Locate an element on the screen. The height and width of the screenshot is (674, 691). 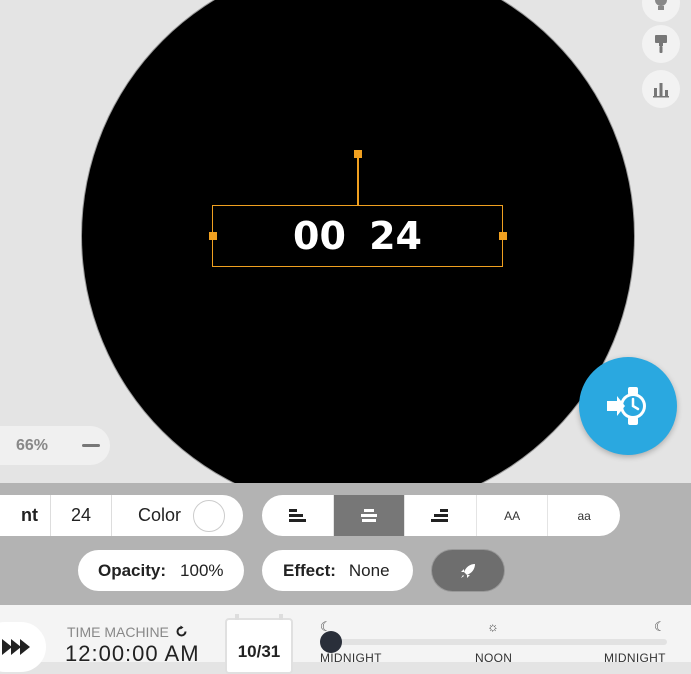
time-slider-track is located at coordinates (495, 642).